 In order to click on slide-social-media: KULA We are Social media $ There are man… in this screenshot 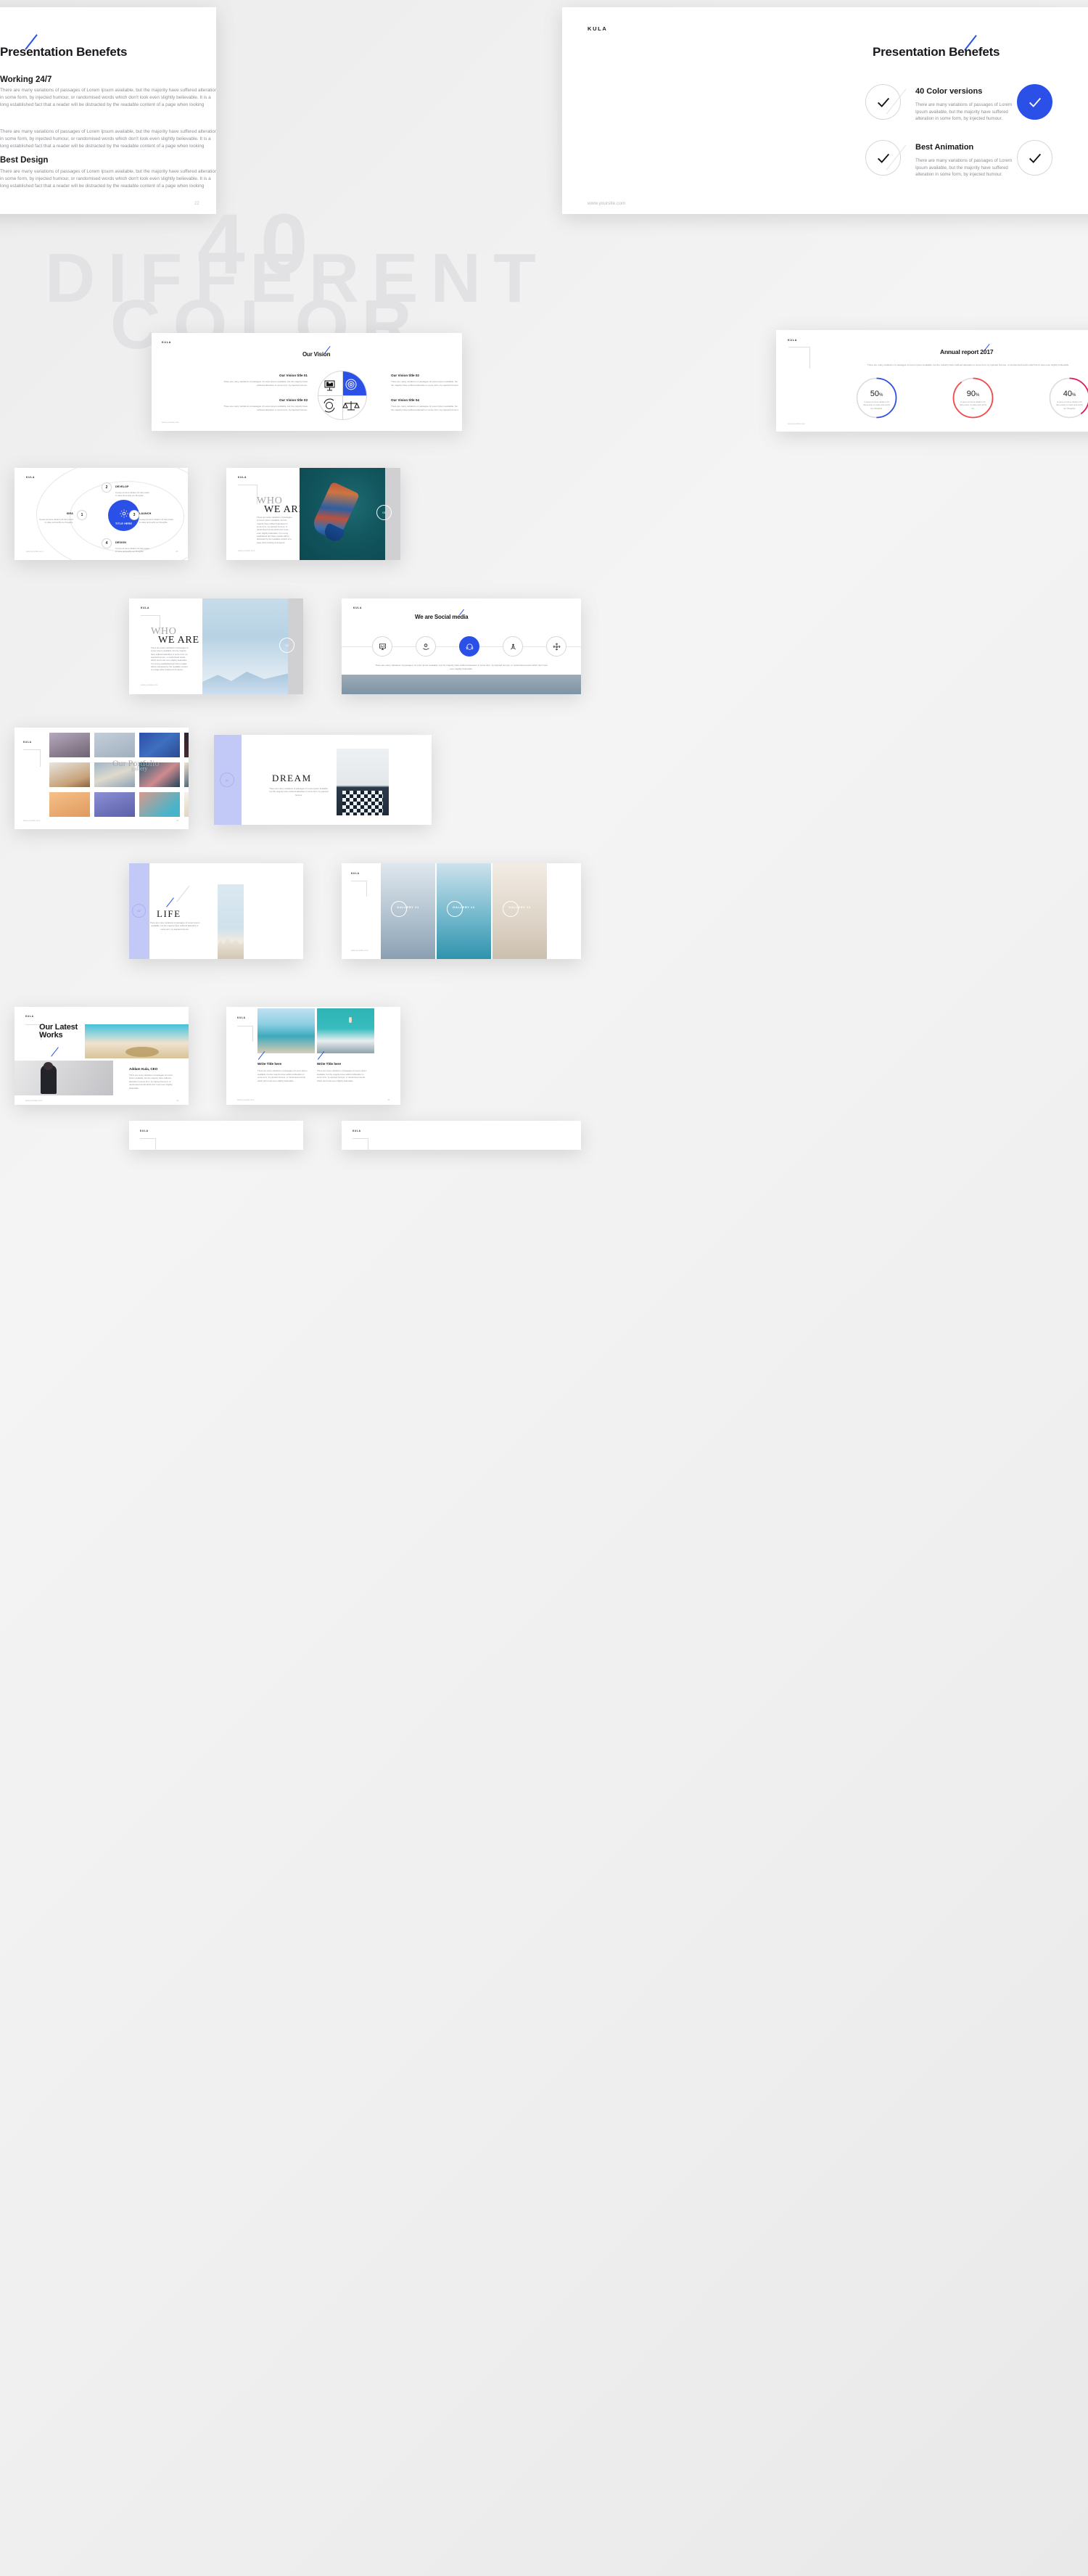, I will do `click(462, 646)`.